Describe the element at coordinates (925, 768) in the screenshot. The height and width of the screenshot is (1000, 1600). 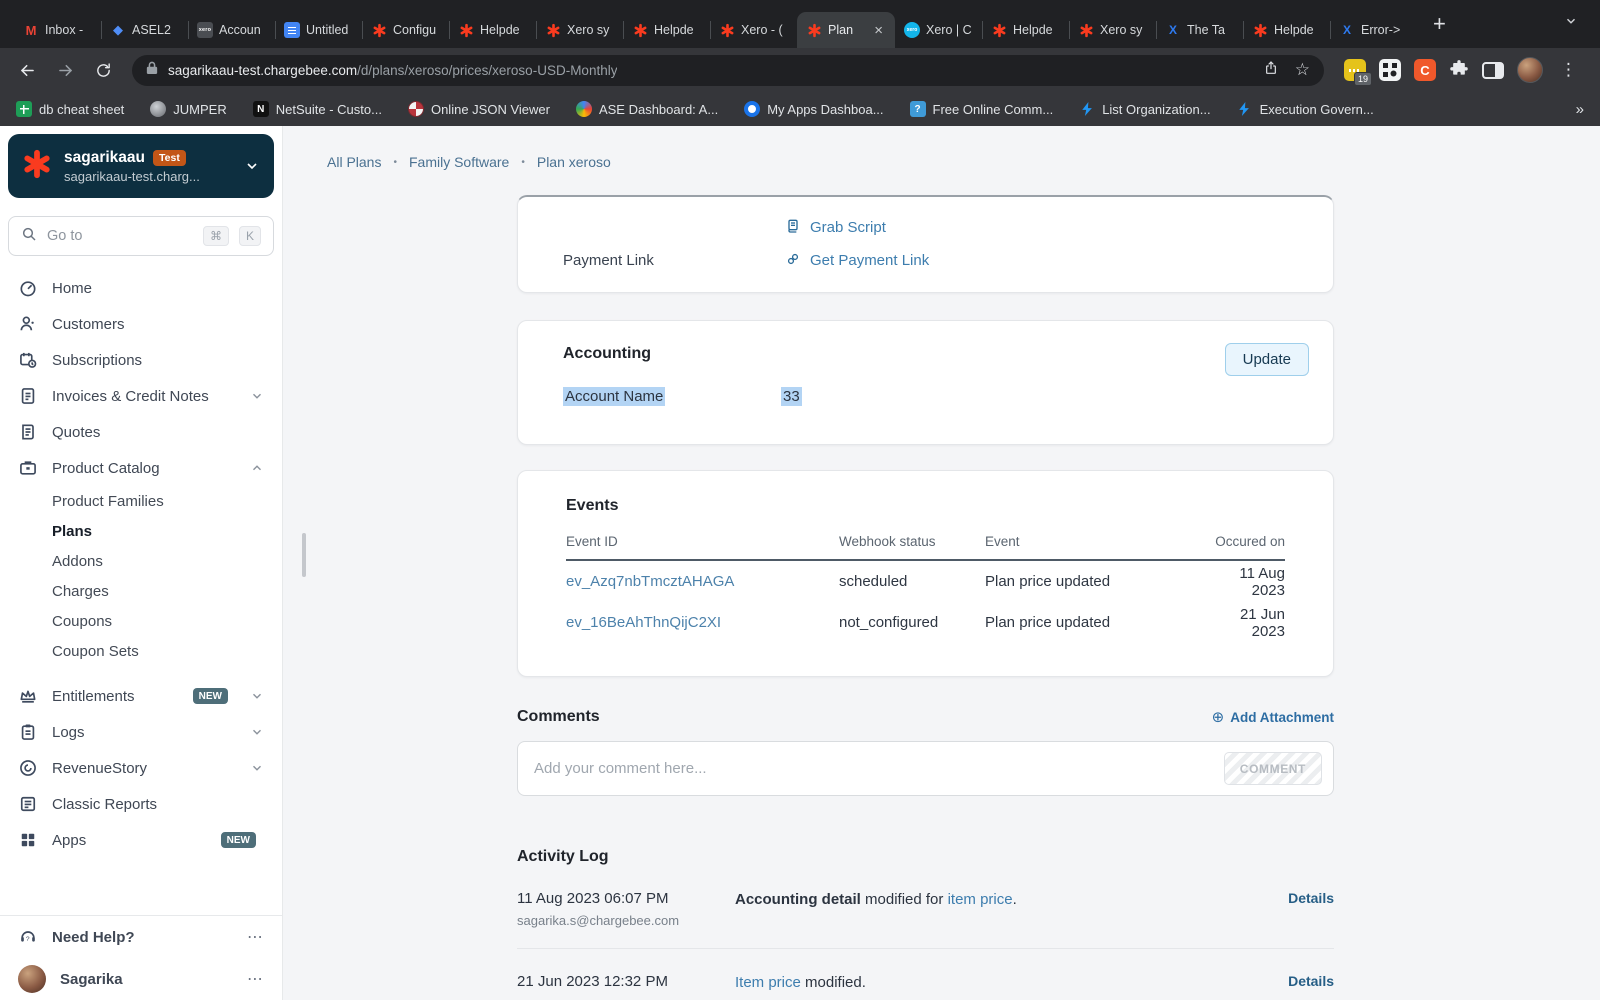
I see `comment-input` at that location.